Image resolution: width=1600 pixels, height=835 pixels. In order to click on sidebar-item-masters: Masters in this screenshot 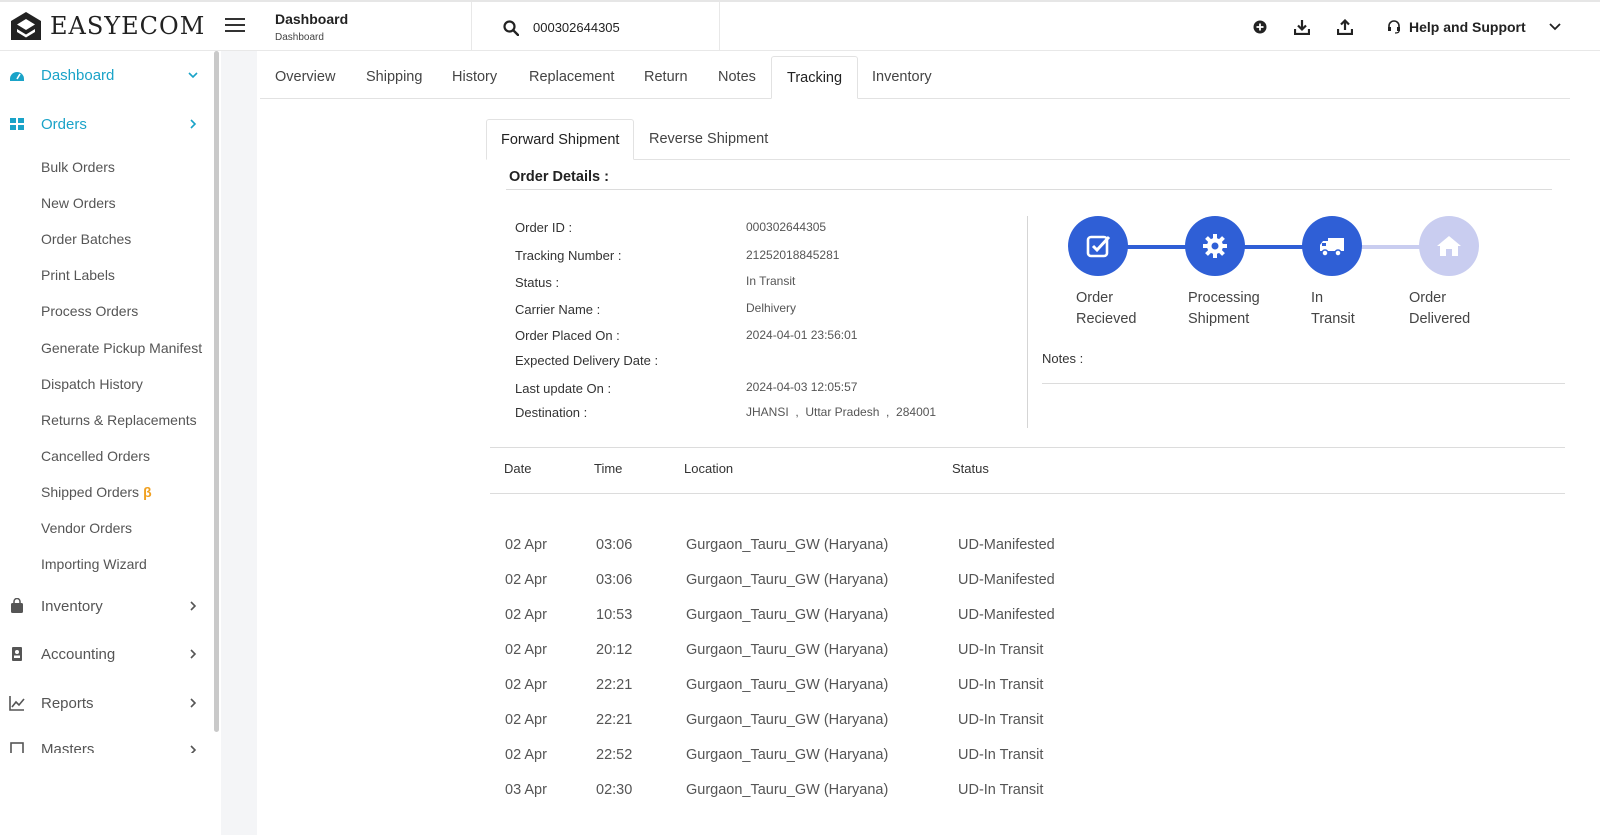, I will do `click(105, 745)`.